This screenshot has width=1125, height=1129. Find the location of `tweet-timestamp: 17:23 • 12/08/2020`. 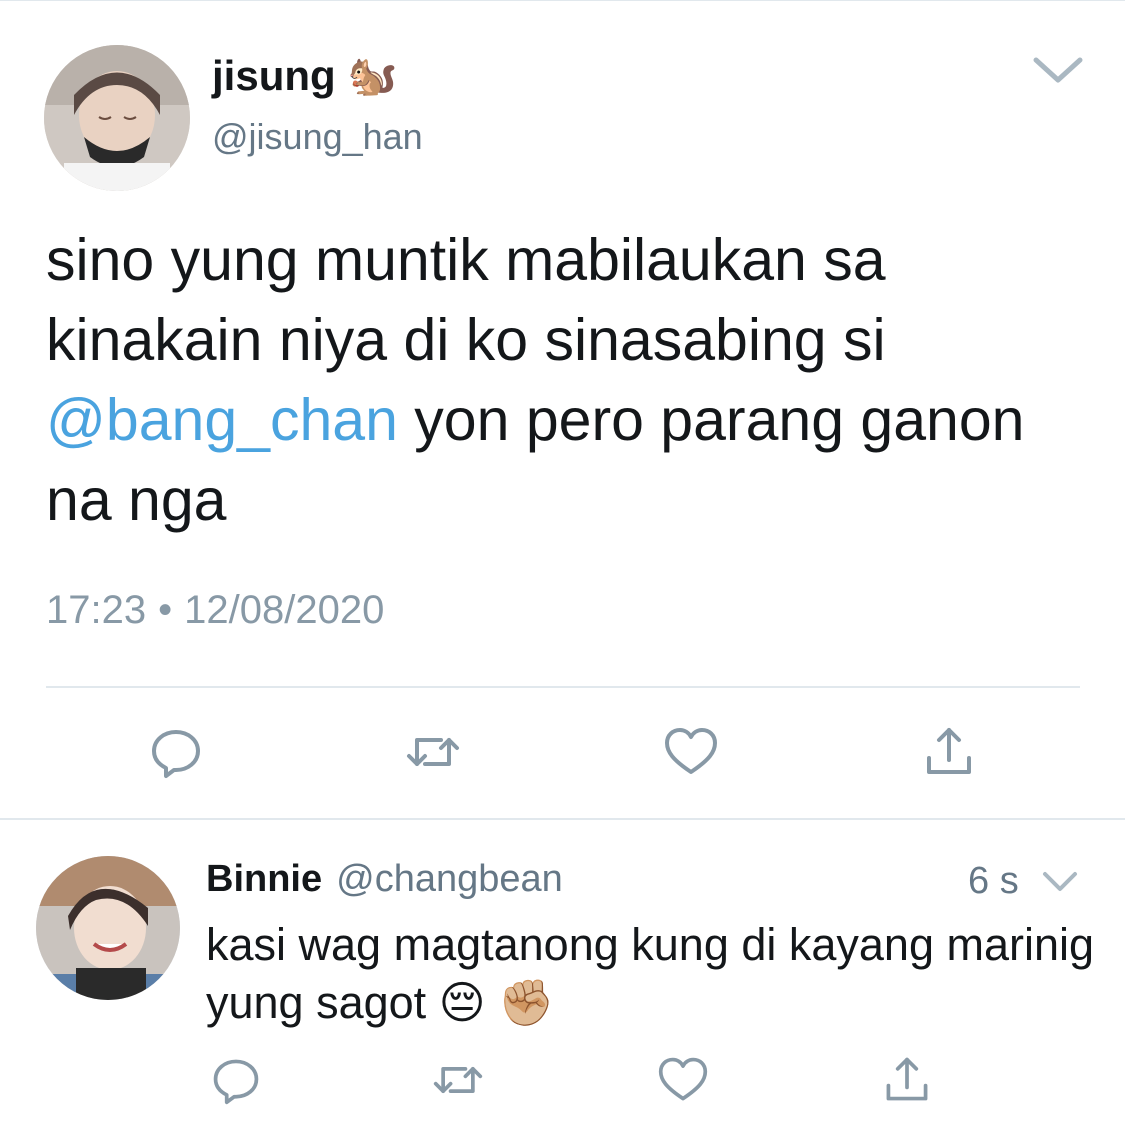

tweet-timestamp: 17:23 • 12/08/2020 is located at coordinates (215, 610).